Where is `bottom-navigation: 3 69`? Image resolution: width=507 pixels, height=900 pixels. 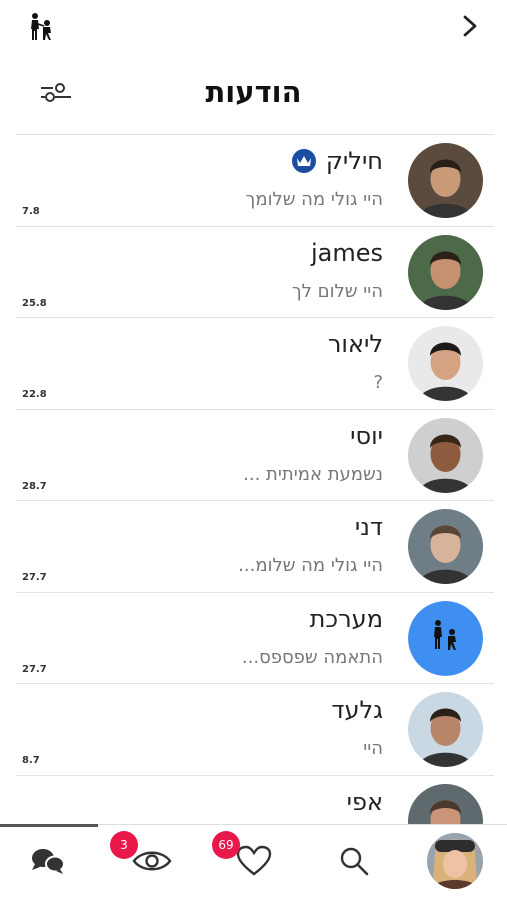
bottom-navigation: 3 69 is located at coordinates (253, 862).